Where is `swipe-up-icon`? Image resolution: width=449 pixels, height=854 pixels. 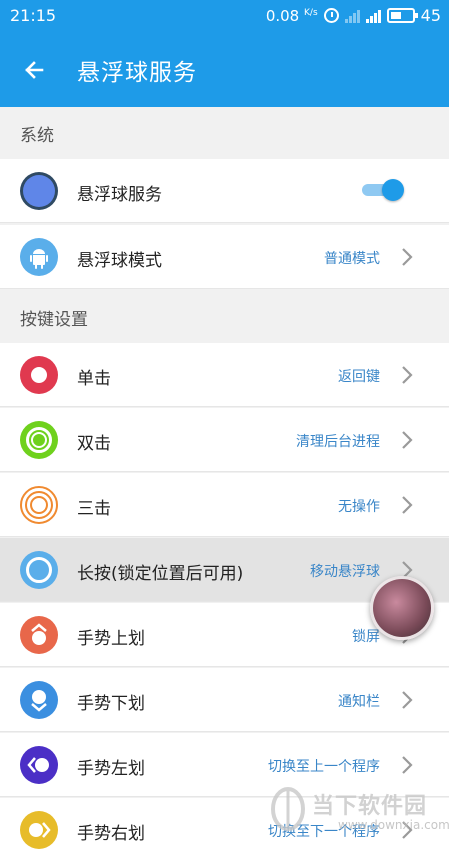
swipe-up-icon is located at coordinates (39, 635).